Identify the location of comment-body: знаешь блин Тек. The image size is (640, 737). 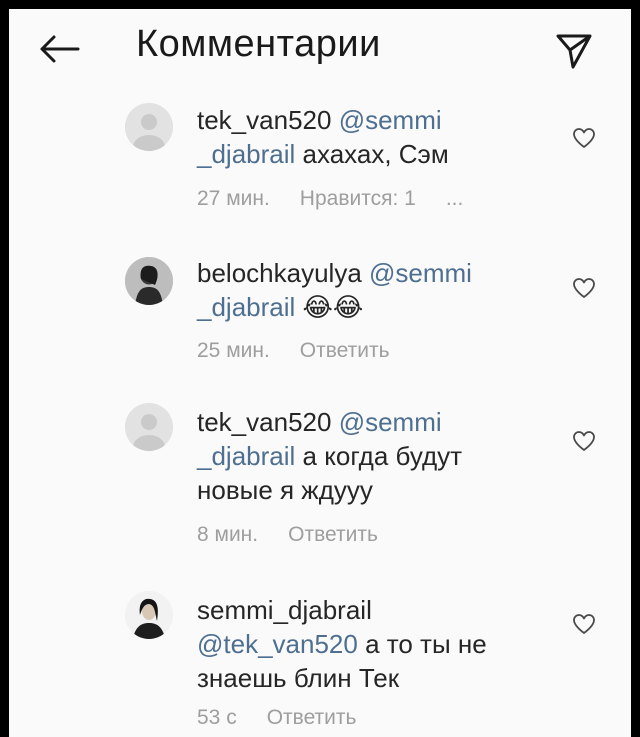
(298, 678).